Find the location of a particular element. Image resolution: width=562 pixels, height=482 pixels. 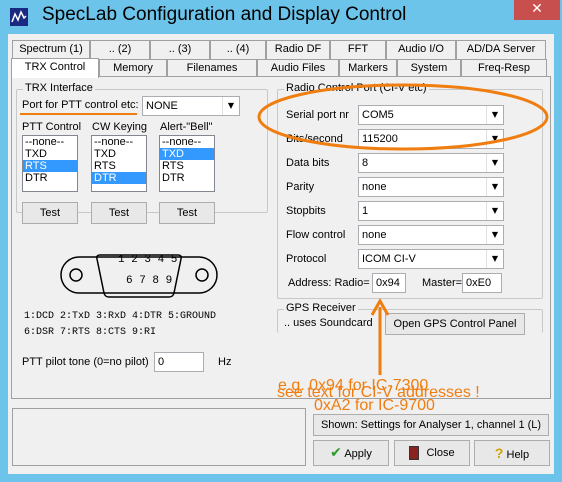

parity-value: none is located at coordinates (374, 187).